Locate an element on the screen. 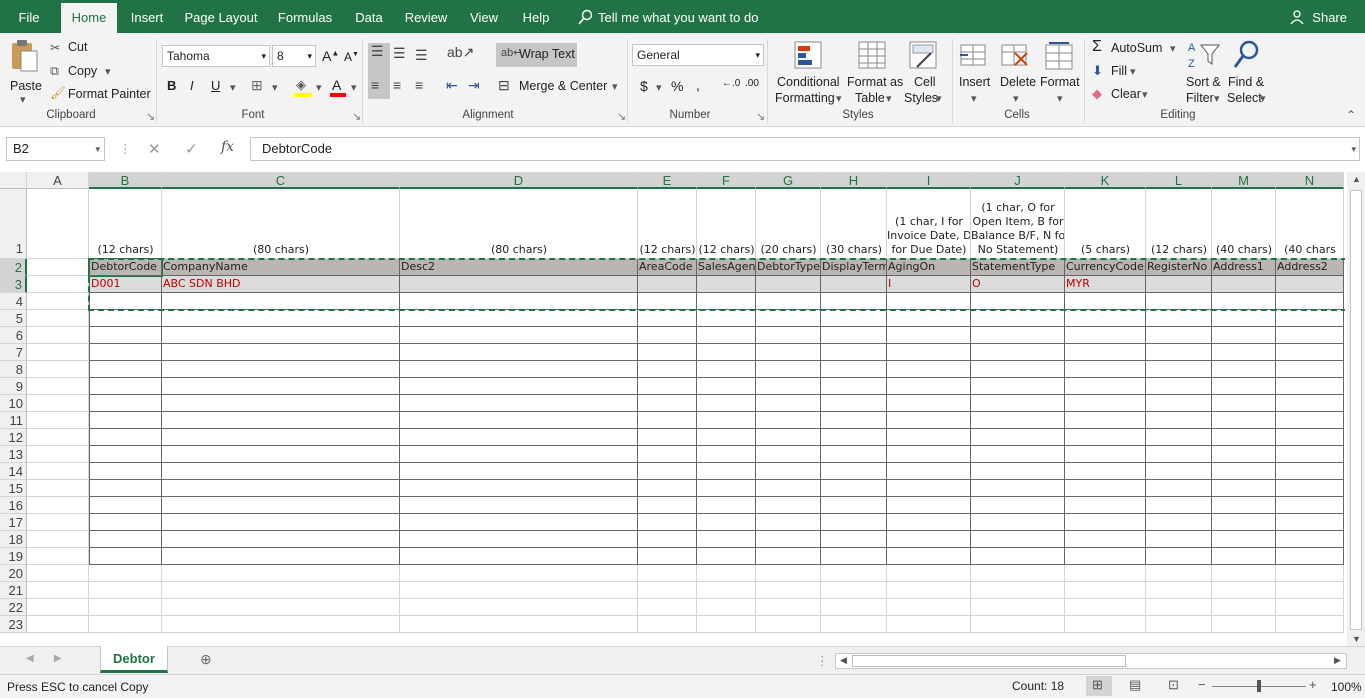 The image size is (1365, 698). row-header-17: 17 is located at coordinates (13, 522).